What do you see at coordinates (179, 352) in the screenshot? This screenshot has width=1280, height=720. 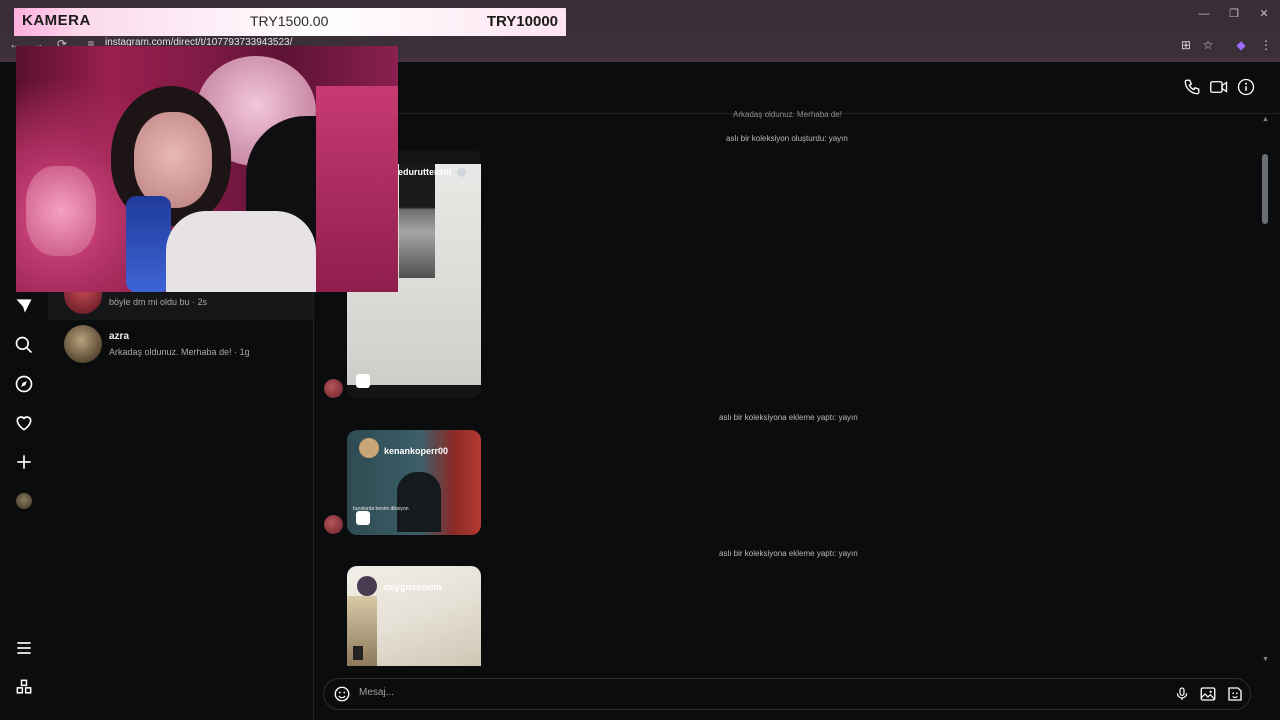 I see `conversation-preview: Arkadaş oldunuz. Merhaba de! · 1g` at bounding box center [179, 352].